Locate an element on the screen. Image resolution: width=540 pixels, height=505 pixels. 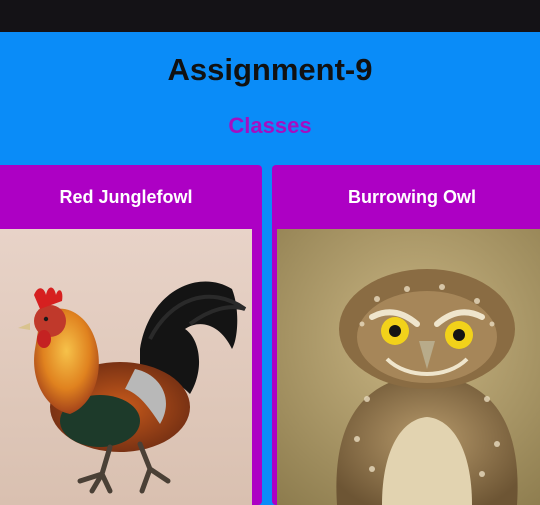
section-title: Classes is located at coordinates (270, 125).